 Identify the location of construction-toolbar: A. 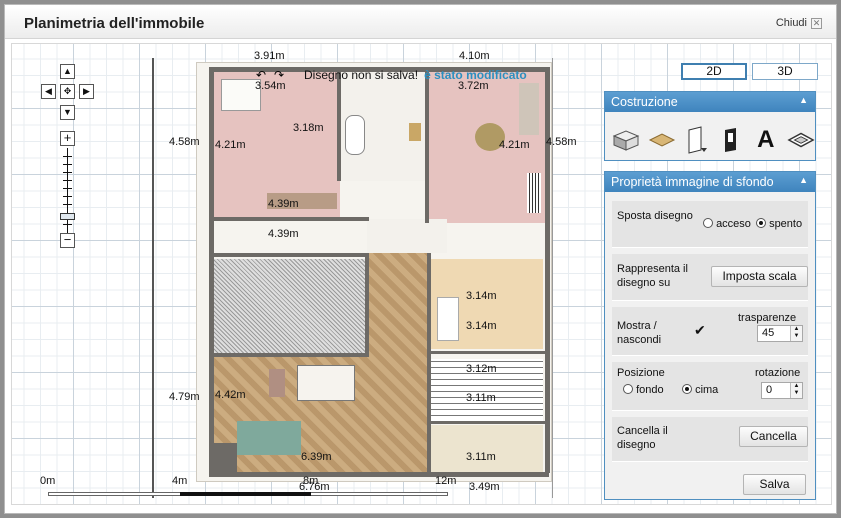
(710, 135).